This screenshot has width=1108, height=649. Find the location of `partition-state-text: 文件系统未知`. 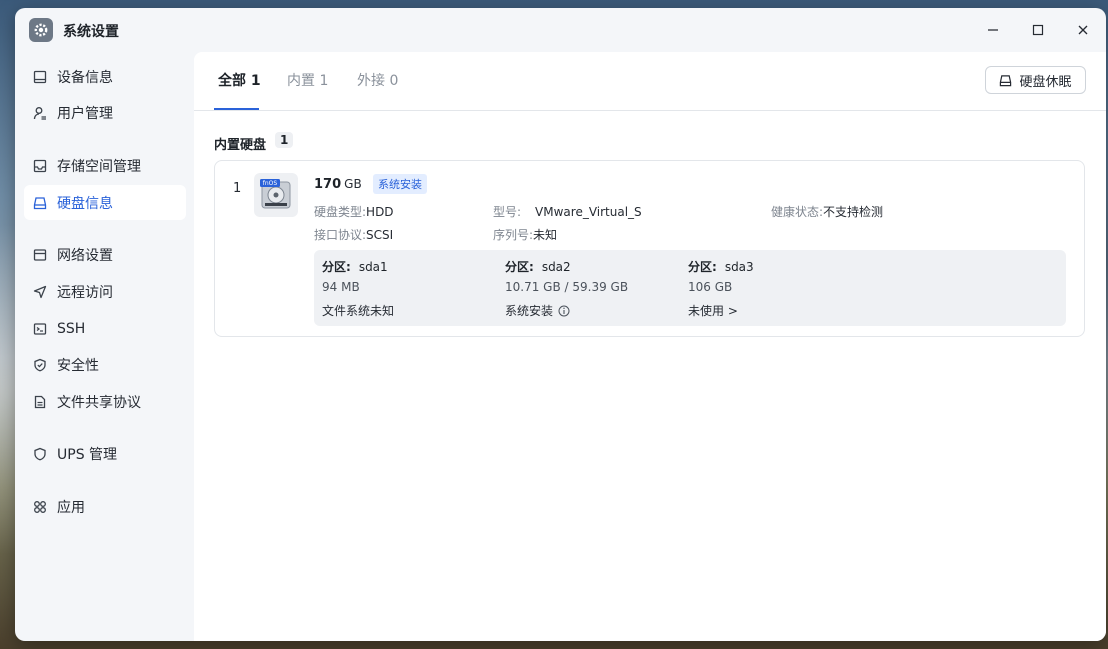

partition-state-text: 文件系统未知 is located at coordinates (358, 311).